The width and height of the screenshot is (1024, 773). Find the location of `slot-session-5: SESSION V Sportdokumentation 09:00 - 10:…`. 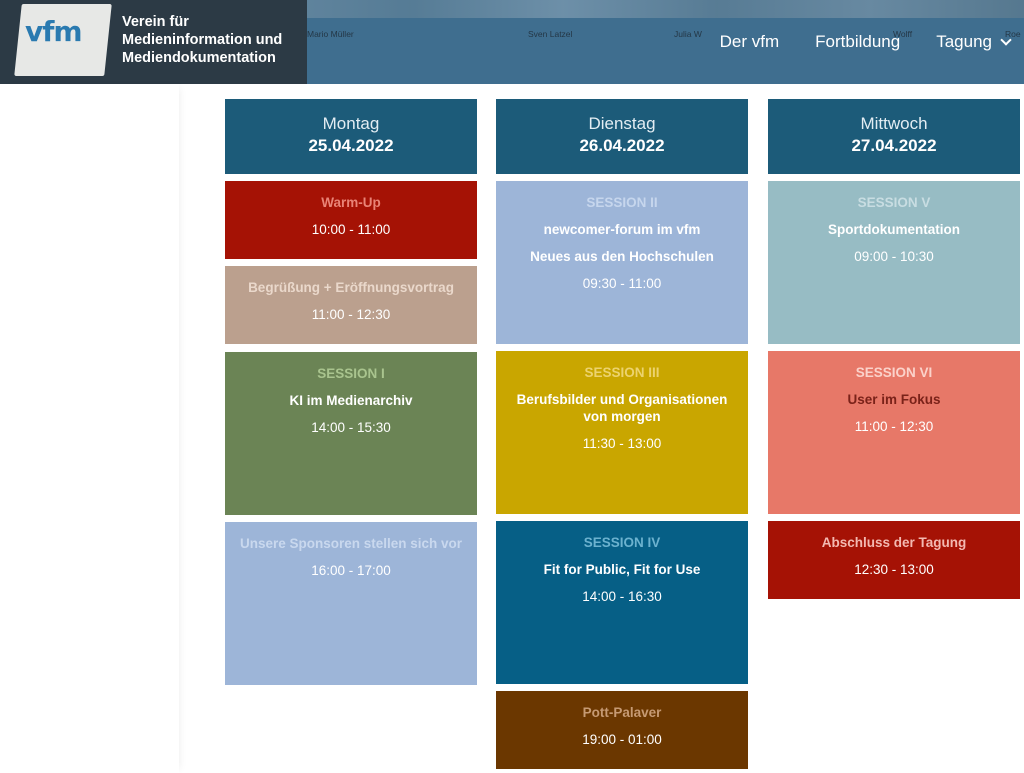

slot-session-5: SESSION V Sportdokumentation 09:00 - 10:… is located at coordinates (894, 262).